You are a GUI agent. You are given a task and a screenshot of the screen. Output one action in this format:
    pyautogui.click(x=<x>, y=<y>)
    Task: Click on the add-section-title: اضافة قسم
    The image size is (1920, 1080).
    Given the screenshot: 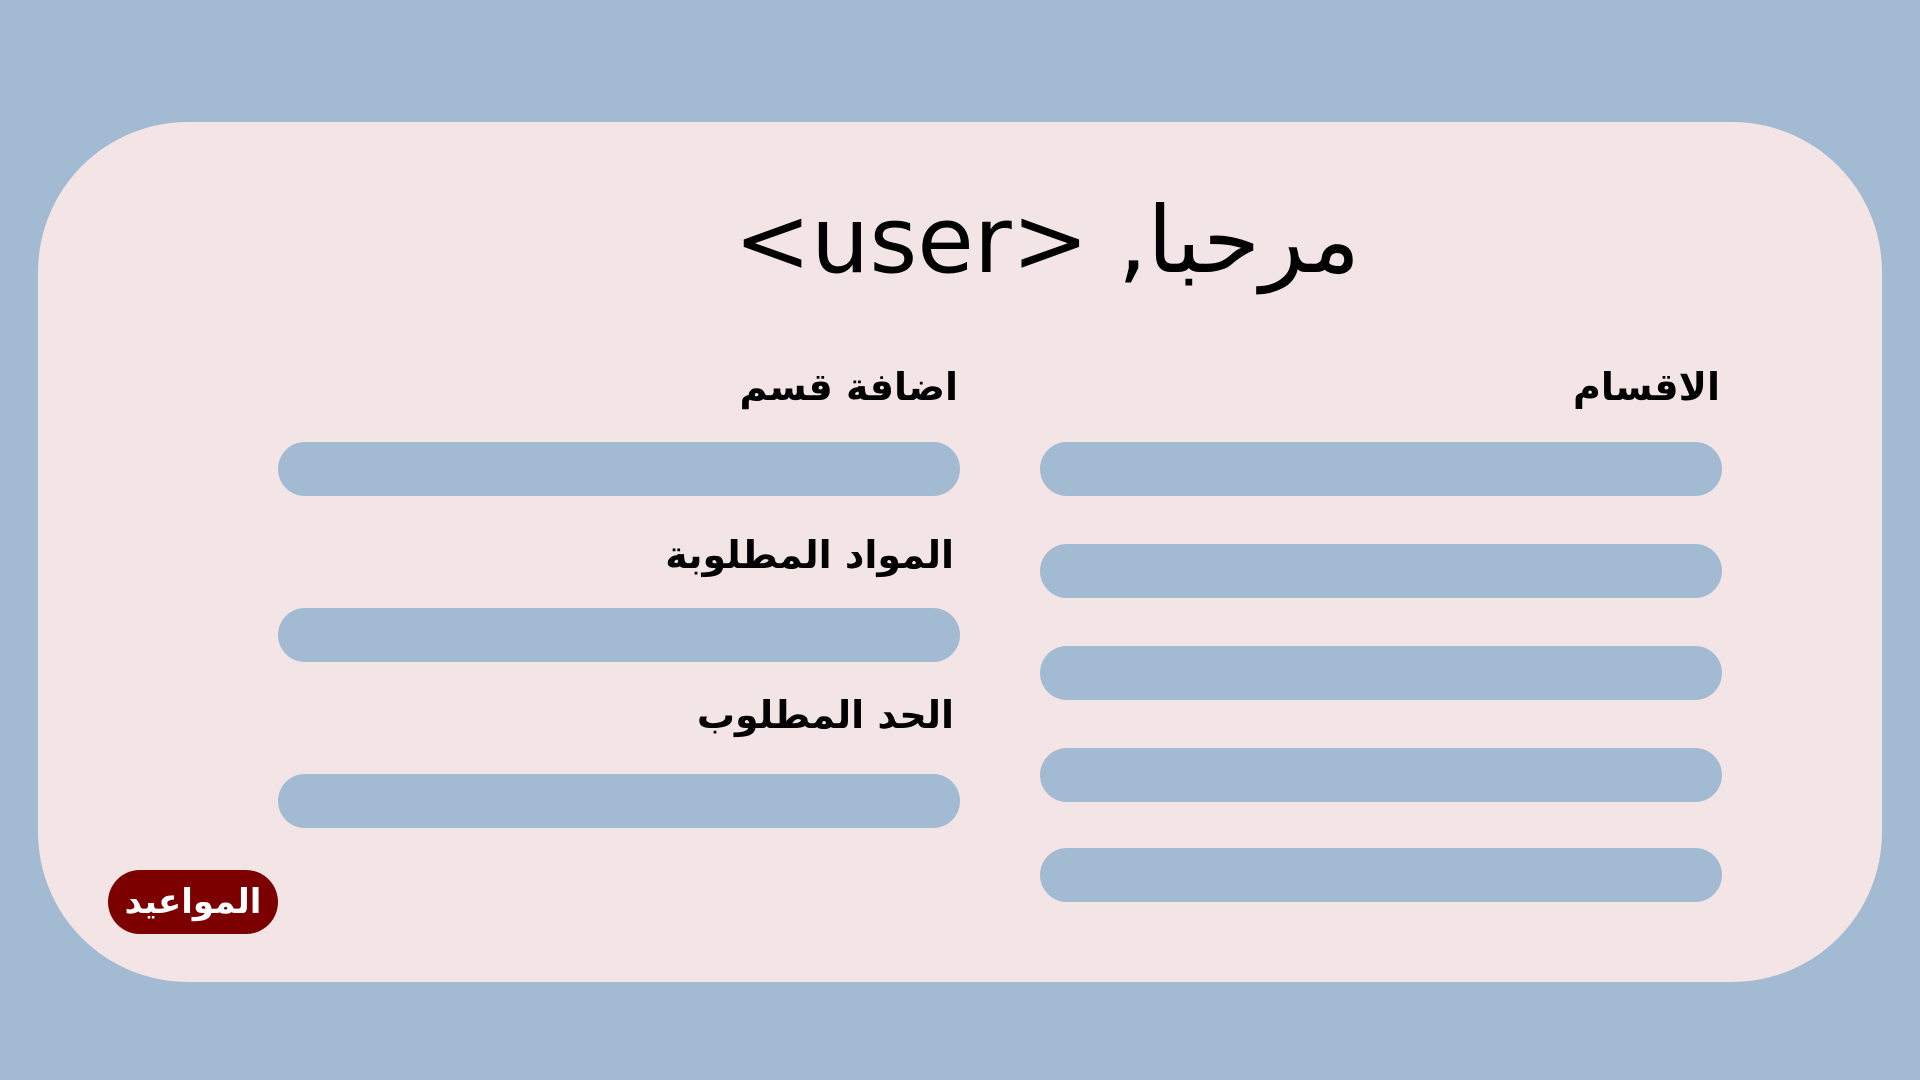 What is the action you would take?
    pyautogui.click(x=848, y=387)
    